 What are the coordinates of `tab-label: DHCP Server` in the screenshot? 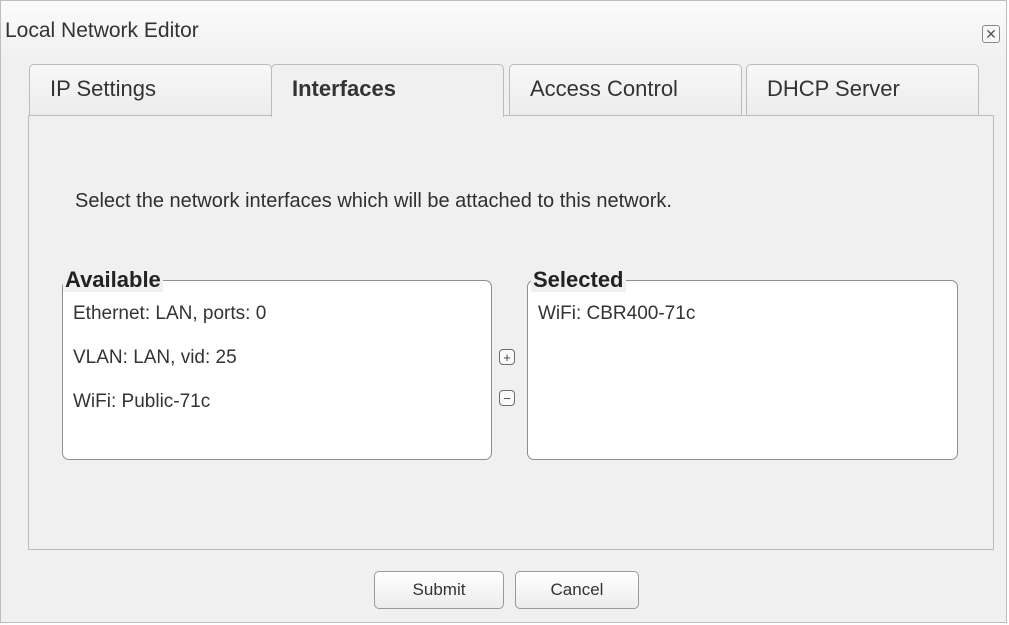 It's located at (833, 88).